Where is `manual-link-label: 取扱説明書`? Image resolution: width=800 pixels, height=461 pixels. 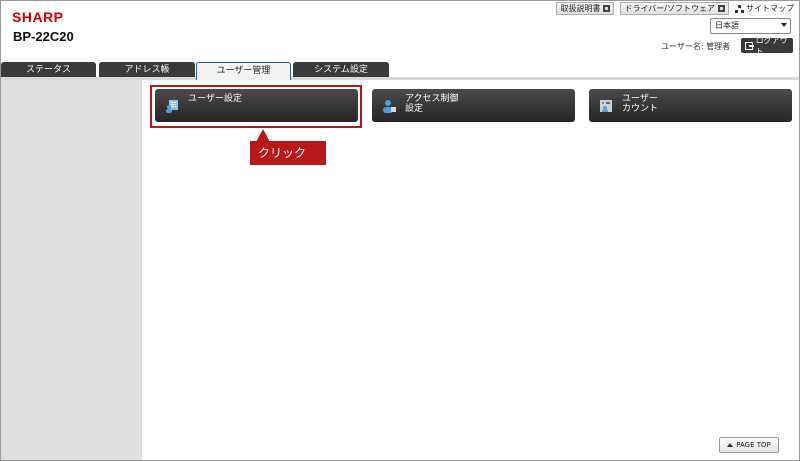
manual-link-label: 取扱説明書 is located at coordinates (580, 8).